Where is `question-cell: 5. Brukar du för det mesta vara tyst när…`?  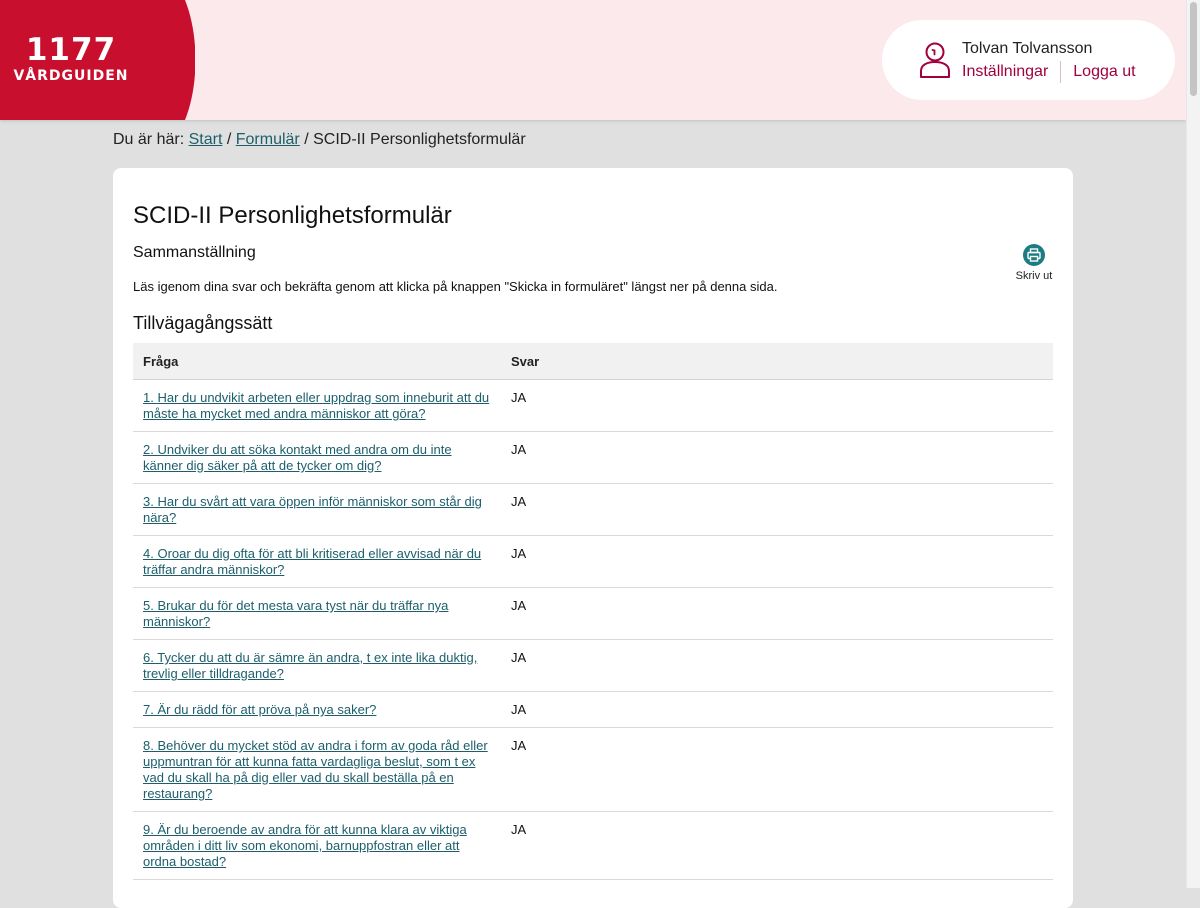
question-cell: 5. Brukar du för det mesta vara tyst när… is located at coordinates (317, 613).